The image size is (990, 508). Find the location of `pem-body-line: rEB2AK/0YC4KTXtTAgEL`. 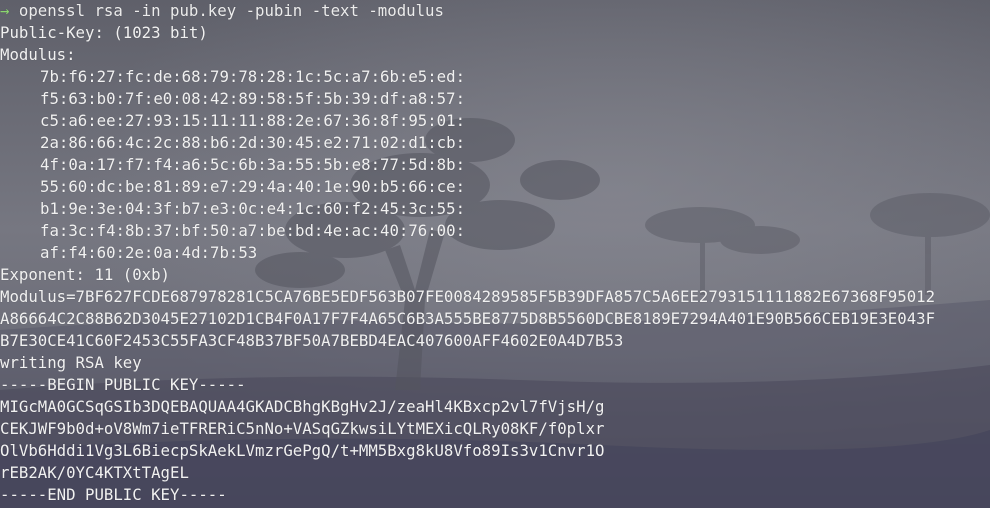

pem-body-line: rEB2AK/0YC4KTXtTAgEL is located at coordinates (94, 472).